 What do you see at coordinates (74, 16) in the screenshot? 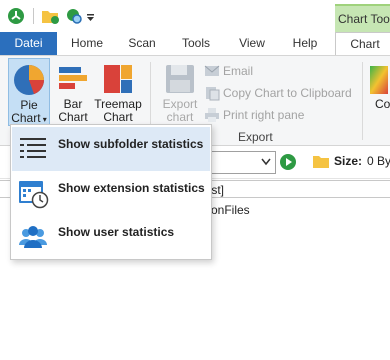
I see `scan-search-icon` at bounding box center [74, 16].